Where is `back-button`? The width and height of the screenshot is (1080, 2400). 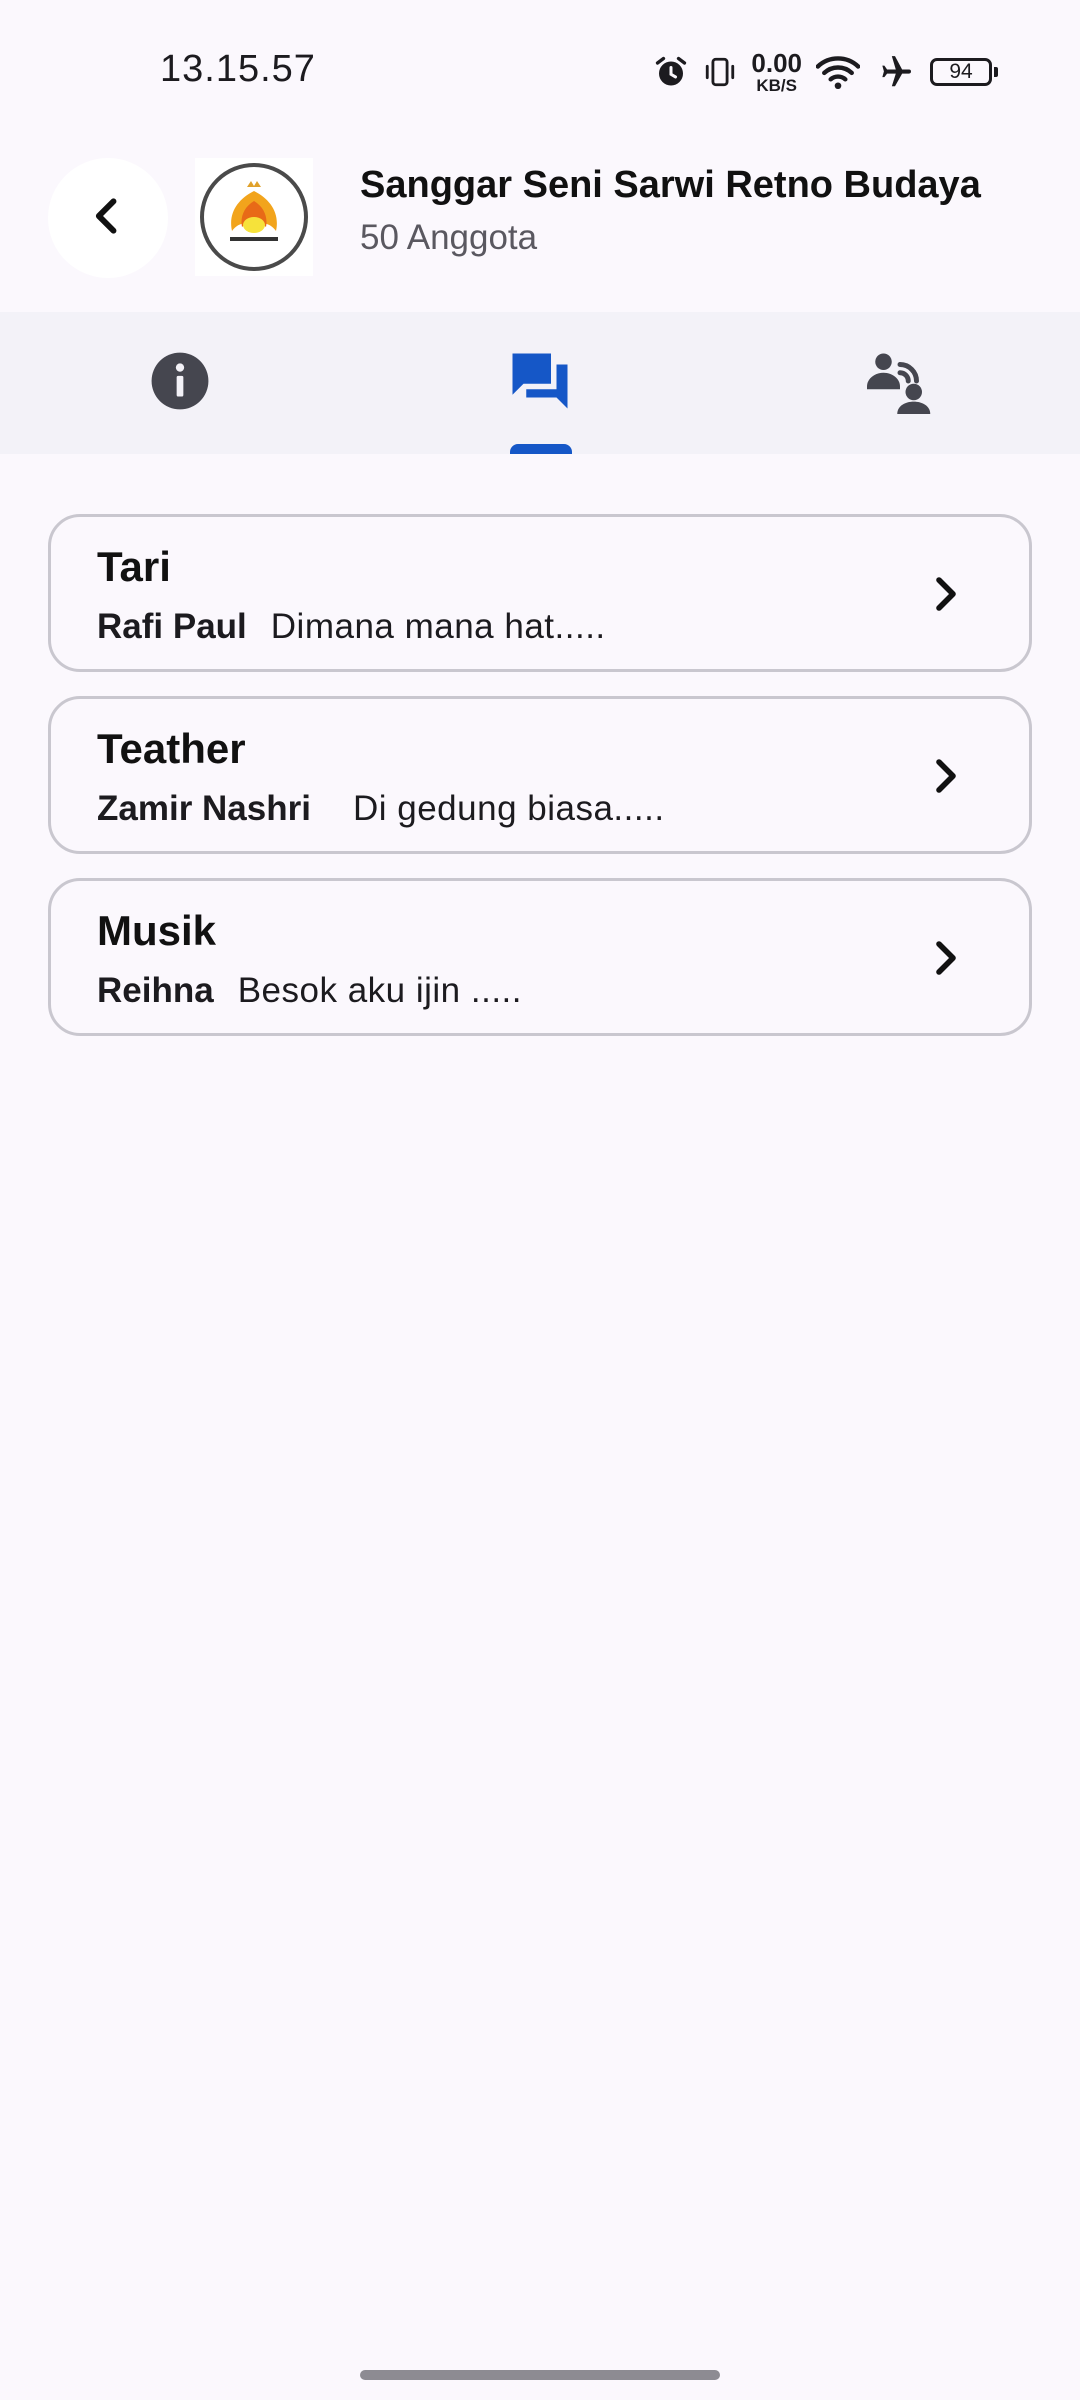
back-button is located at coordinates (108, 218).